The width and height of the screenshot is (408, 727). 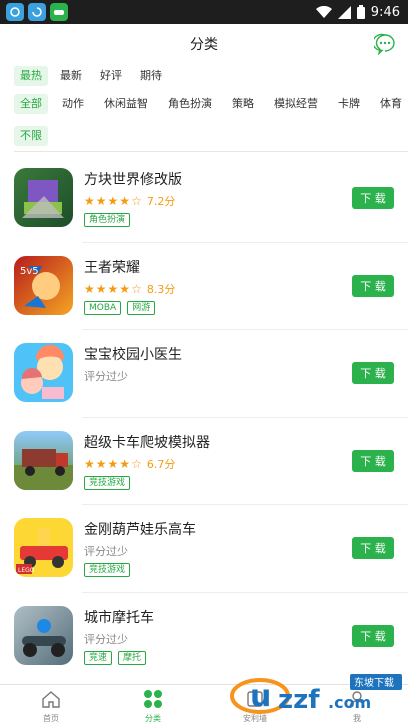 What do you see at coordinates (344, 12) in the screenshot?
I see `signal-icon` at bounding box center [344, 12].